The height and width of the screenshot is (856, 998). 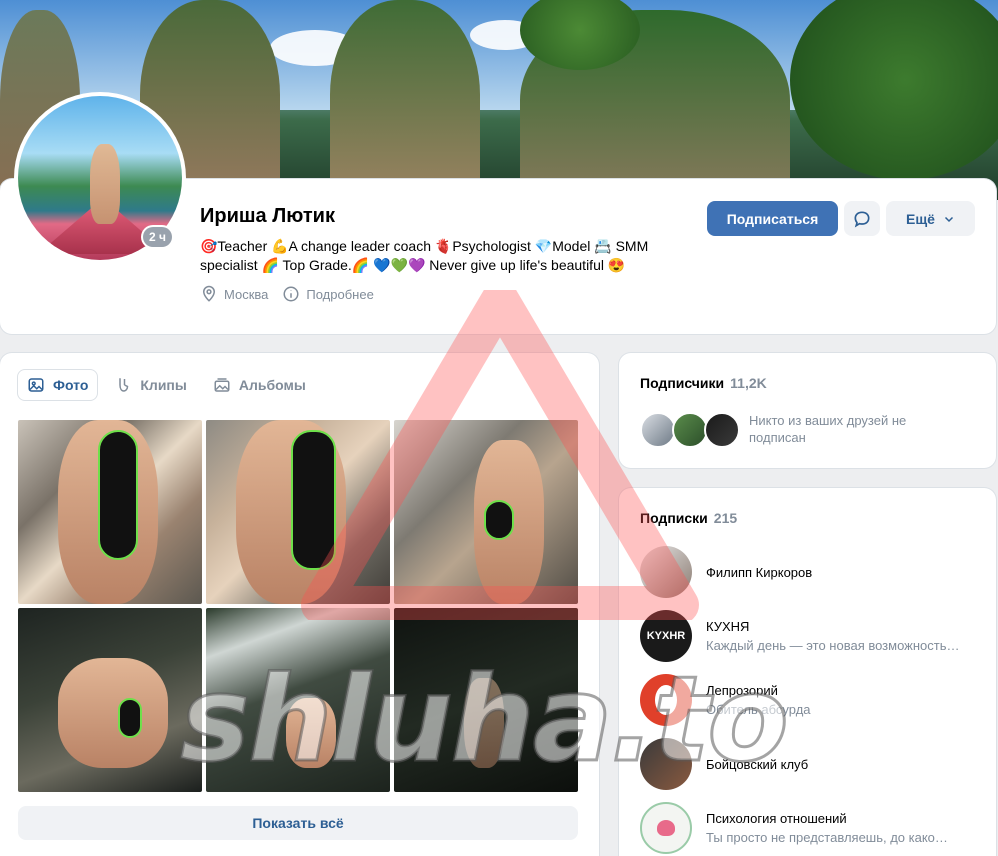 What do you see at coordinates (748, 383) in the screenshot?
I see `followers-count: 11,2K` at bounding box center [748, 383].